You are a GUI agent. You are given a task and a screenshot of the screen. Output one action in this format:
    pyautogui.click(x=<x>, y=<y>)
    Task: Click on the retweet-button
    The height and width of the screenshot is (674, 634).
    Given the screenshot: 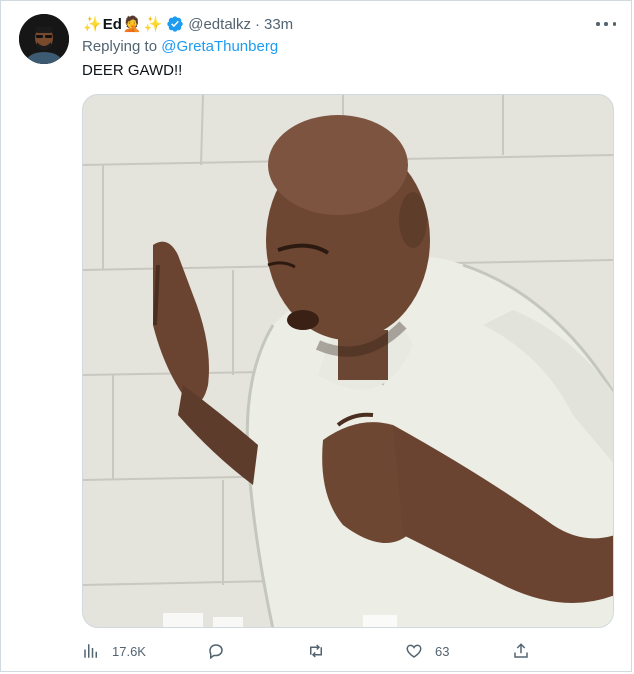 What is the action you would take?
    pyautogui.click(x=322, y=651)
    